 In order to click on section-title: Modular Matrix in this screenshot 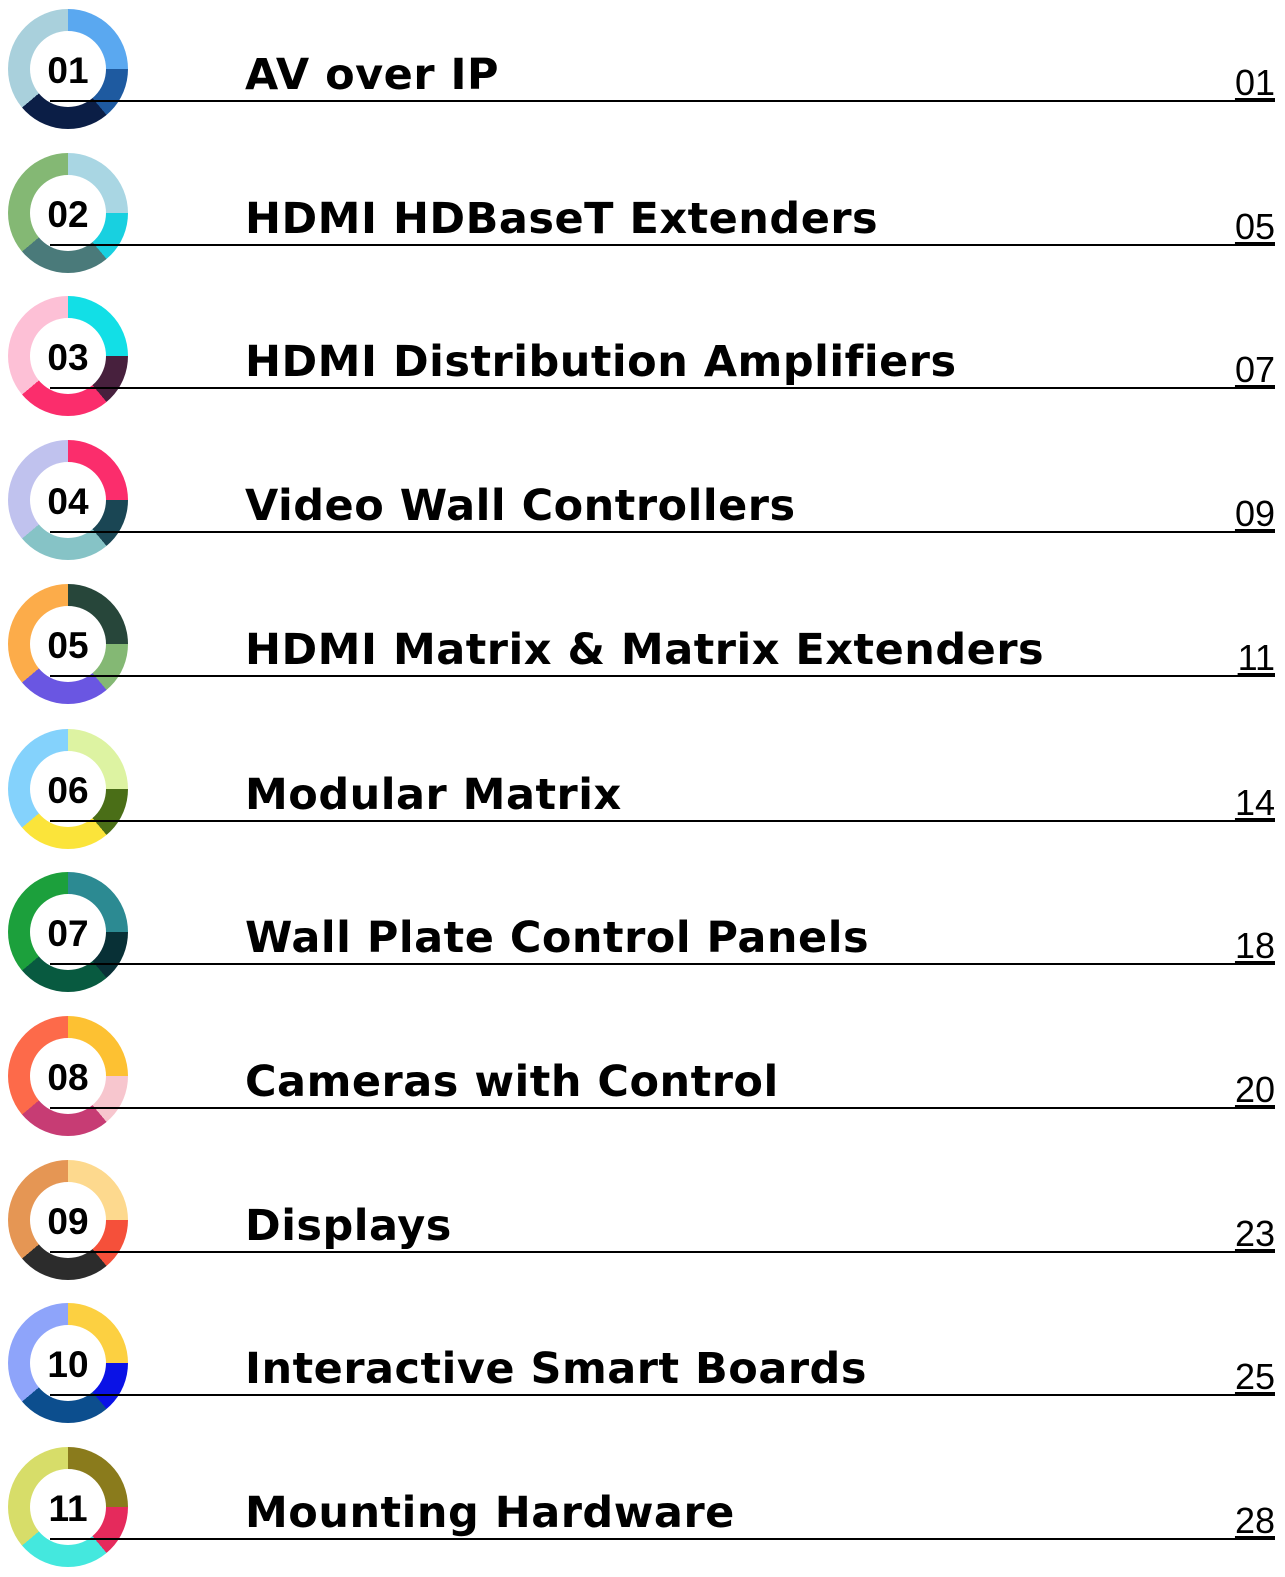, I will do `click(433, 795)`.